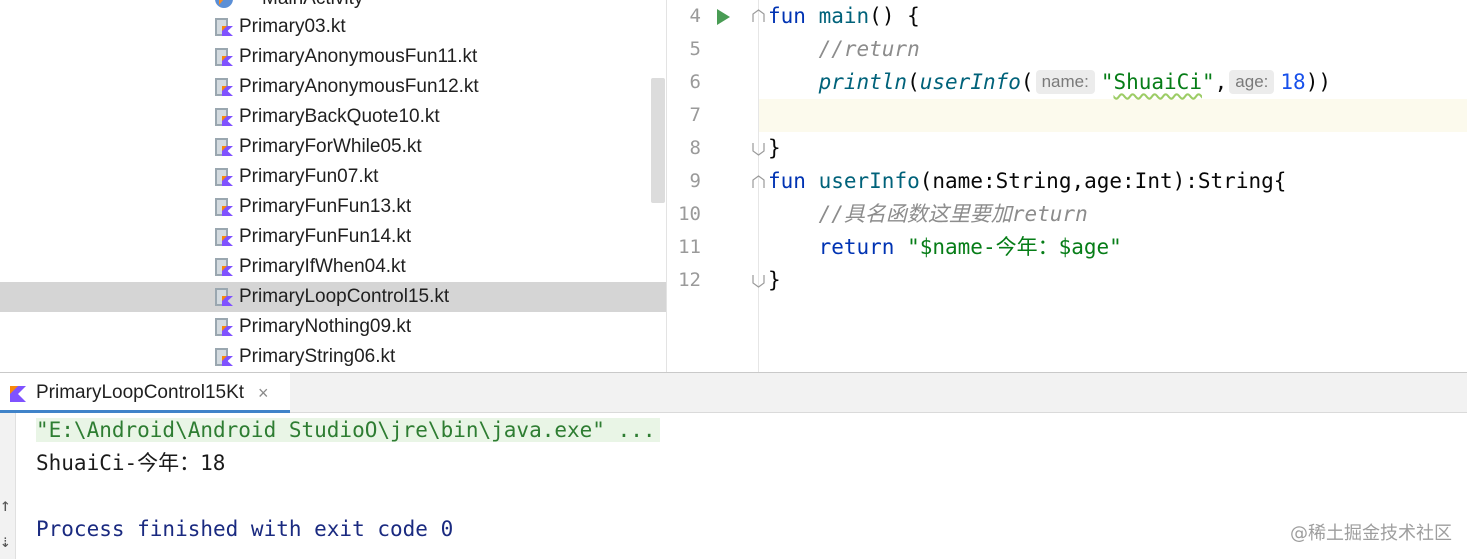 The height and width of the screenshot is (559, 1467). I want to click on tree-item-file: PrimaryNothing09.kt, so click(333, 327).